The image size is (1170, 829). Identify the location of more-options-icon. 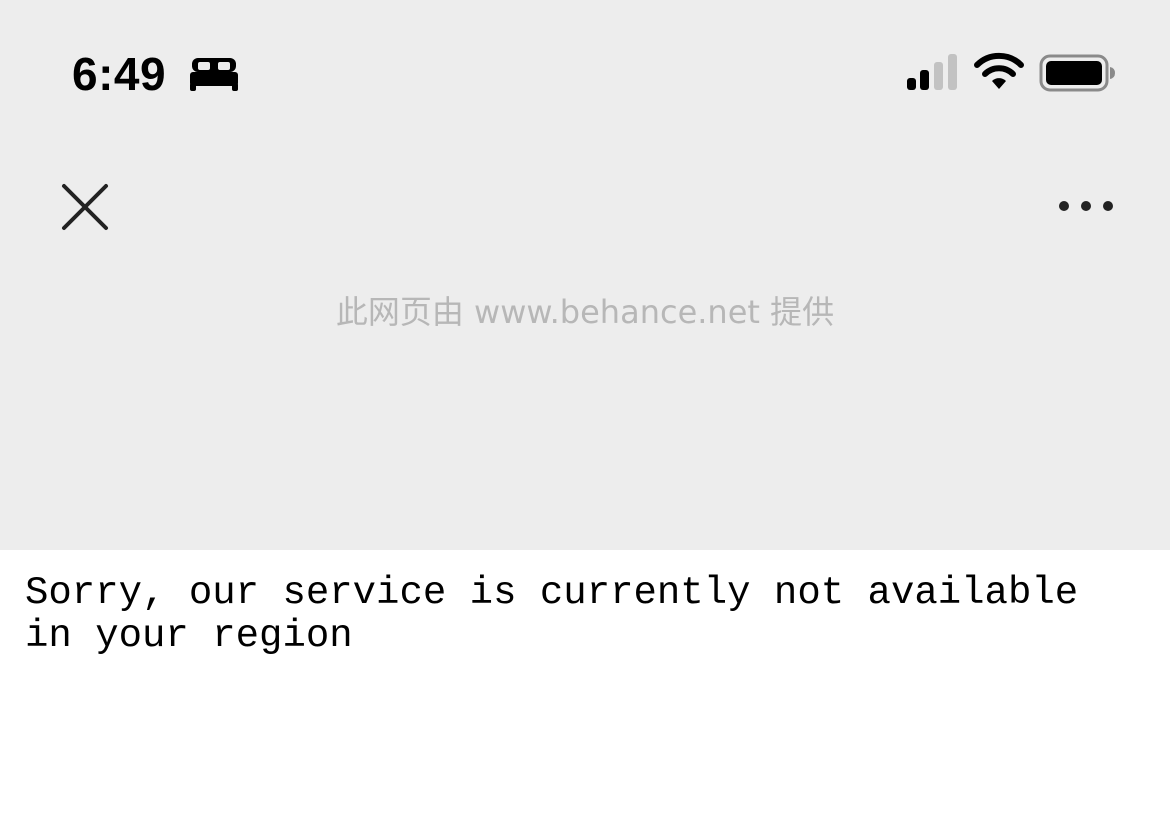
(1086, 206).